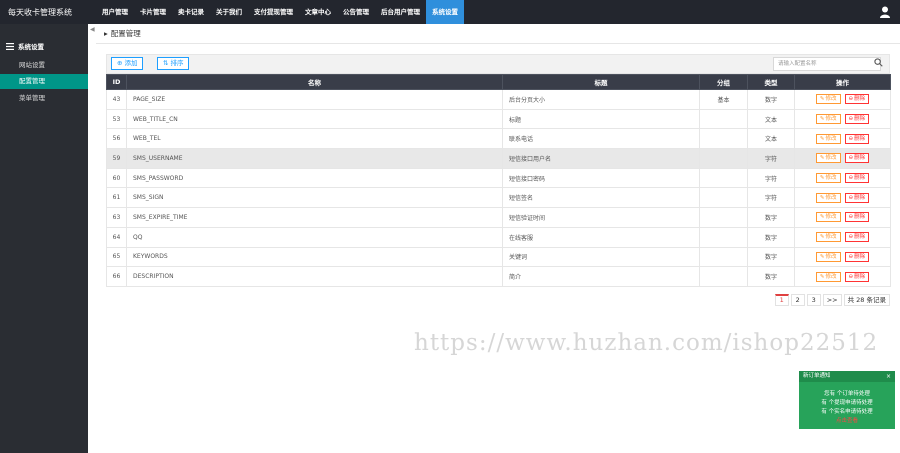 The image size is (900, 453). Describe the element at coordinates (314, 276) in the screenshot. I see `cell-name: DESCRIPTION` at that location.